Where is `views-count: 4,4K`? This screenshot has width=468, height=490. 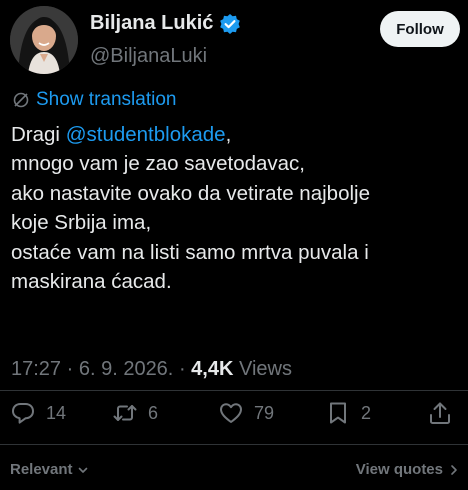
views-count: 4,4K is located at coordinates (212, 369).